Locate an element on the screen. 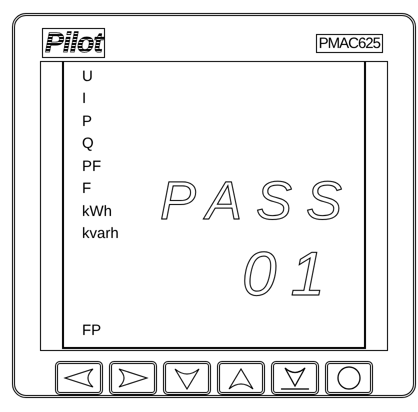 The width and height of the screenshot is (418, 412). indicator-label: PF is located at coordinates (92, 166).